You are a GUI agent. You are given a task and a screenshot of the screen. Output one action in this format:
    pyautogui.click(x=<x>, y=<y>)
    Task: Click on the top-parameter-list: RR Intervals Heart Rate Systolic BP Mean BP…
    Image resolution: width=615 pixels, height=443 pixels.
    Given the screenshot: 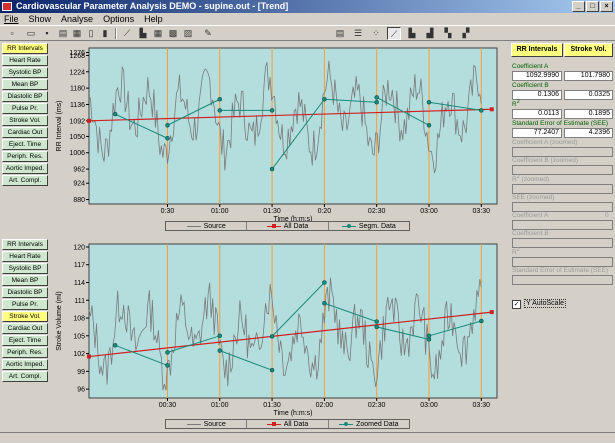 What is the action you would take?
    pyautogui.click(x=25, y=115)
    